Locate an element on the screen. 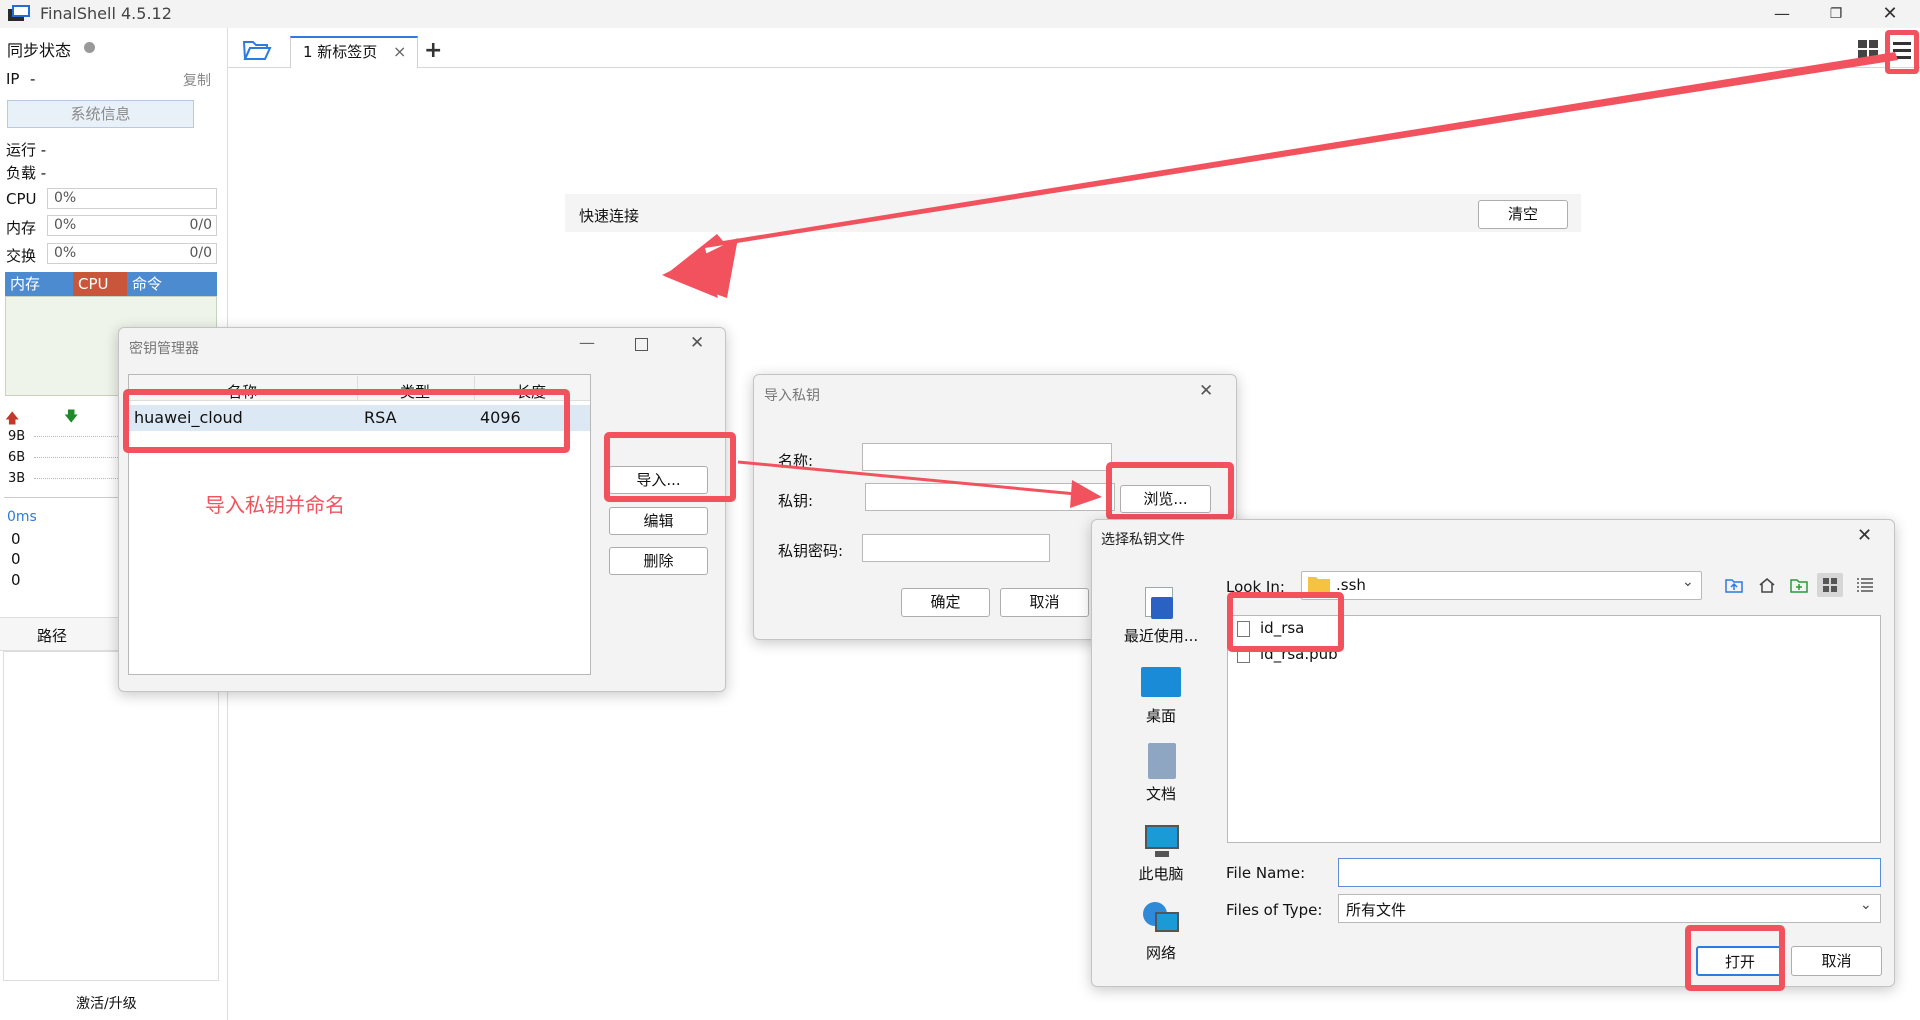 Image resolution: width=1920 pixels, height=1020 pixels. files-of-type-combo is located at coordinates (1609, 908).